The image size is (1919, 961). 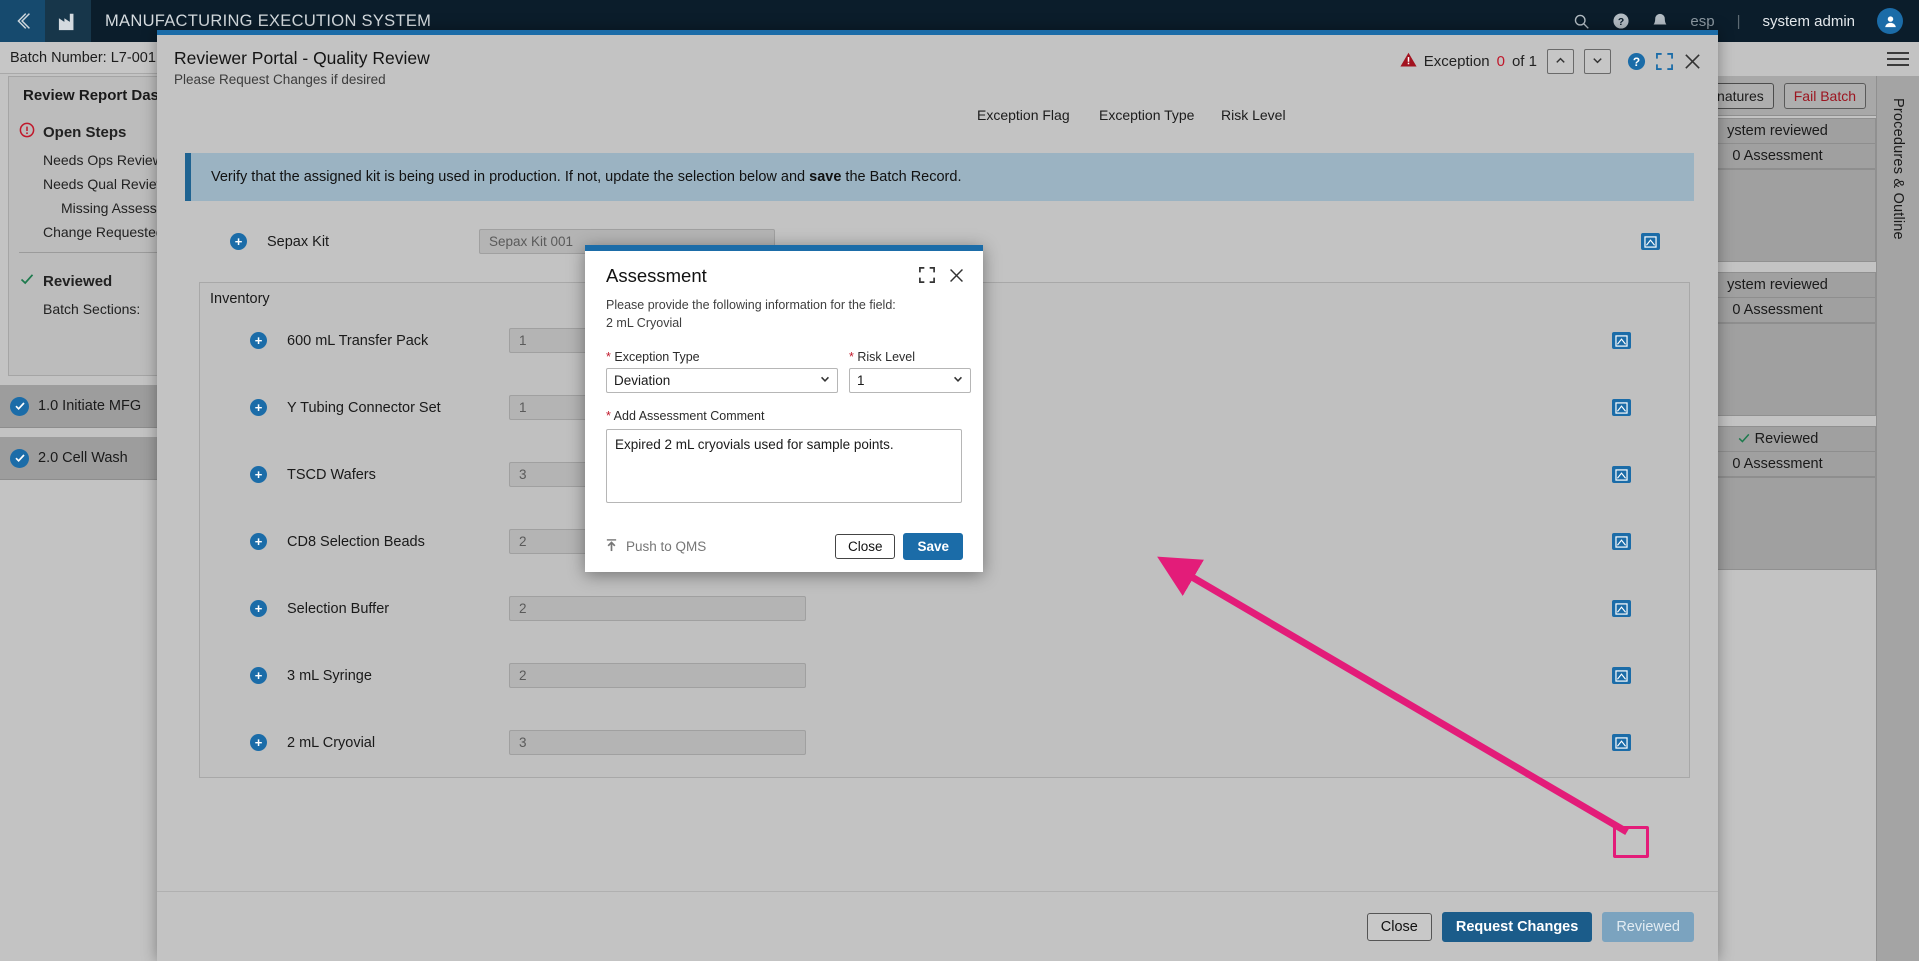 What do you see at coordinates (1808, 21) in the screenshot?
I see `user-name-label: system admin` at bounding box center [1808, 21].